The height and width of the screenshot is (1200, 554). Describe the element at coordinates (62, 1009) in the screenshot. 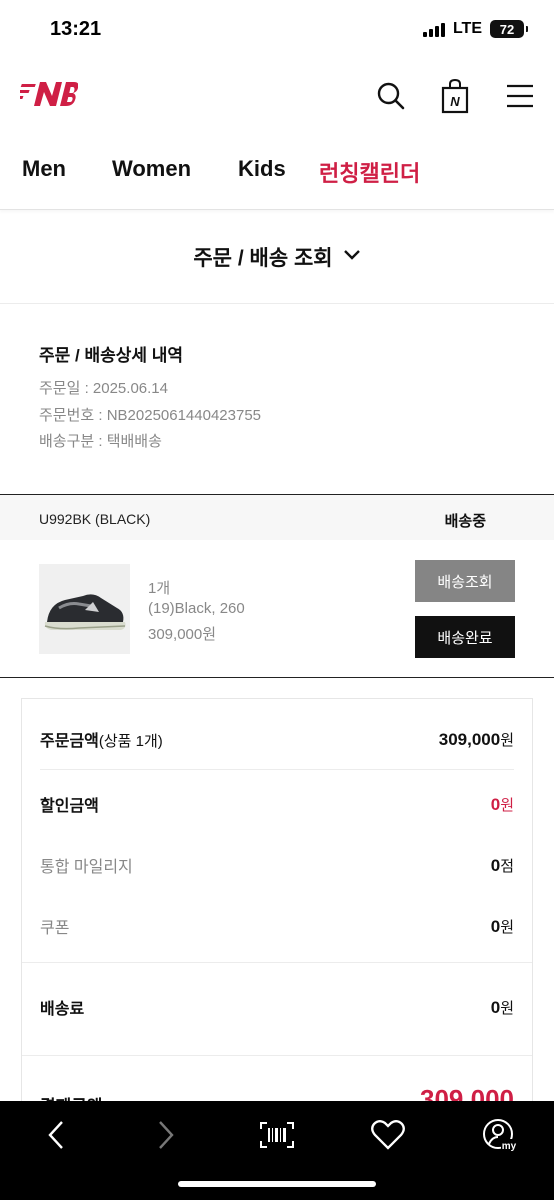

I see `shipping-label: 배송료` at that location.